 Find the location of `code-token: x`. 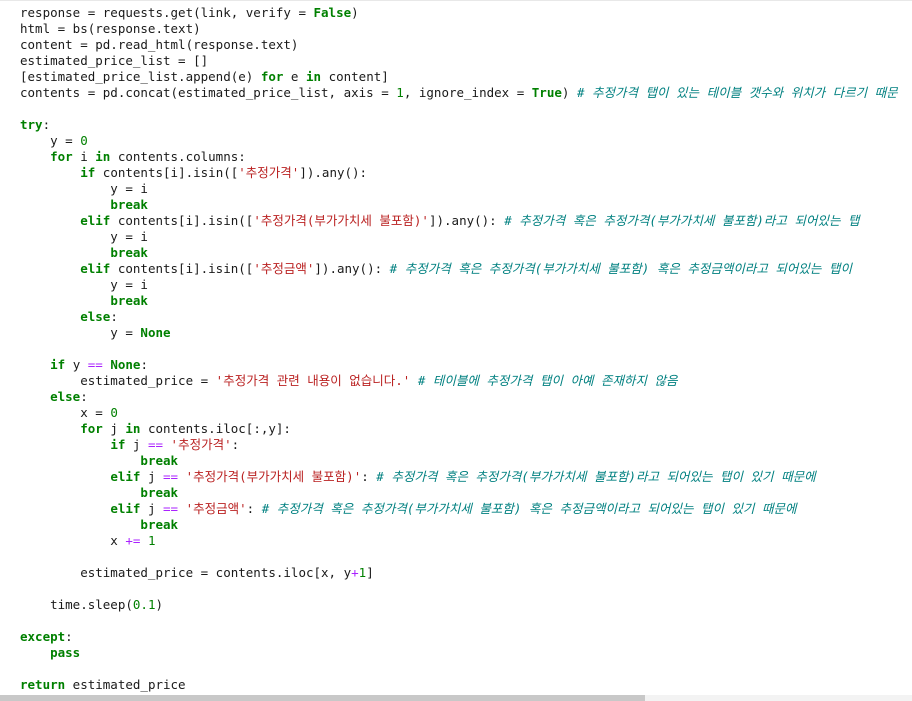

code-token: x is located at coordinates (73, 540).